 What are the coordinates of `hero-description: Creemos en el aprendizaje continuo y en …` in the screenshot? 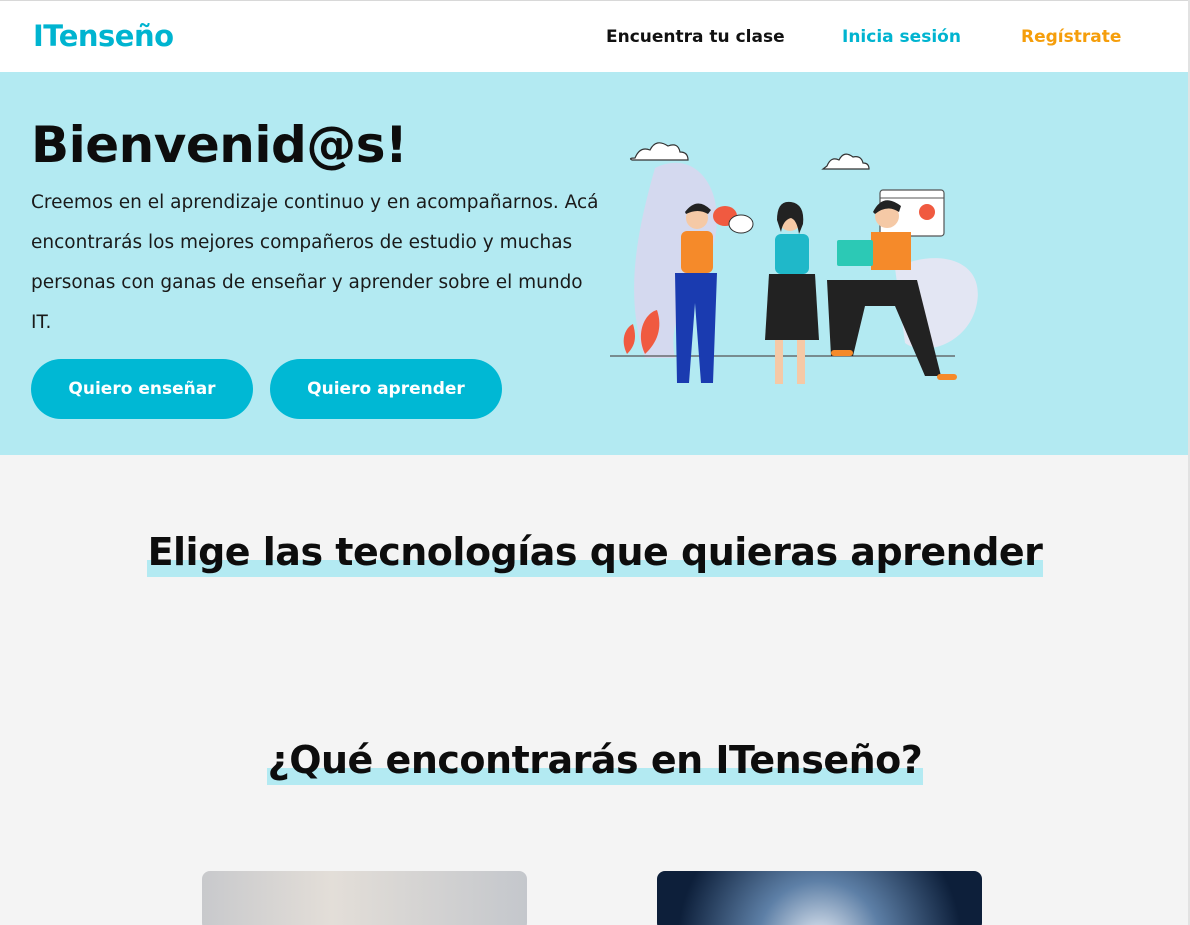 It's located at (315, 262).